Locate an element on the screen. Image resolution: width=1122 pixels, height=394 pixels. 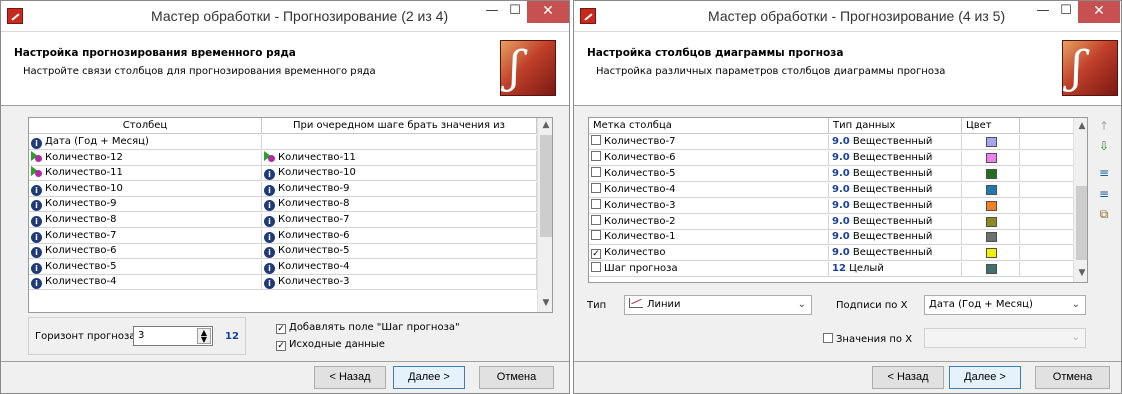
table-row: i Количество-5 i Количество-4 is located at coordinates (283, 267).